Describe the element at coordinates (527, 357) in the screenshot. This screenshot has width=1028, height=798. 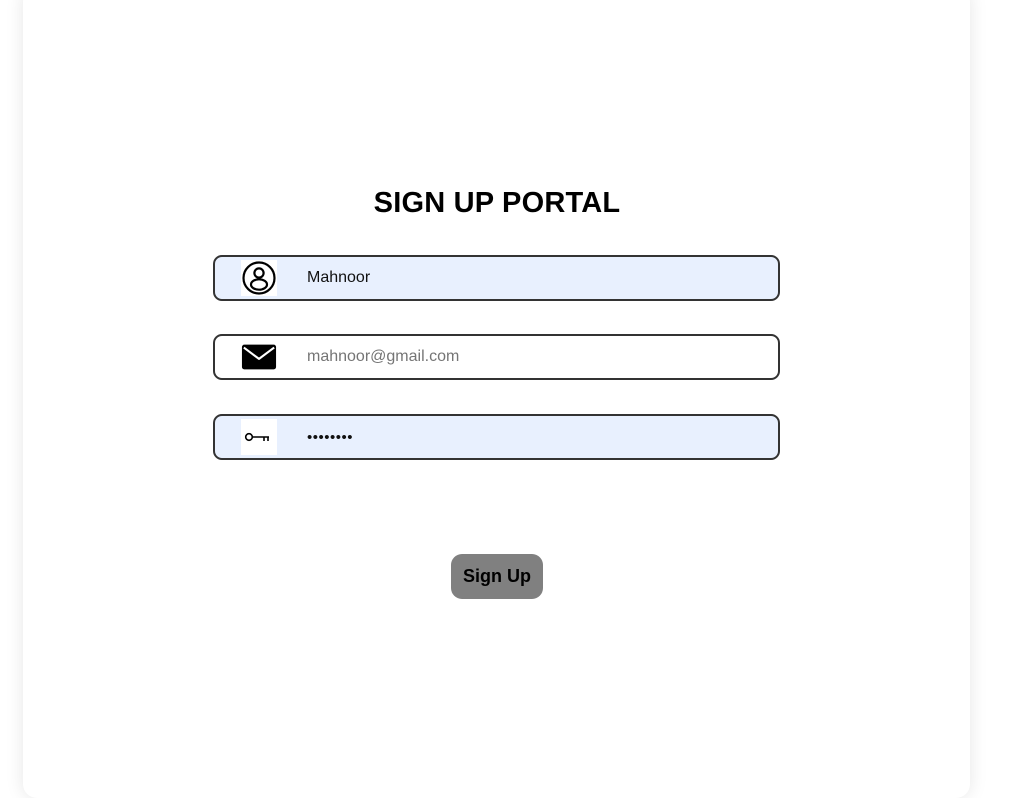
I see `email-input` at that location.